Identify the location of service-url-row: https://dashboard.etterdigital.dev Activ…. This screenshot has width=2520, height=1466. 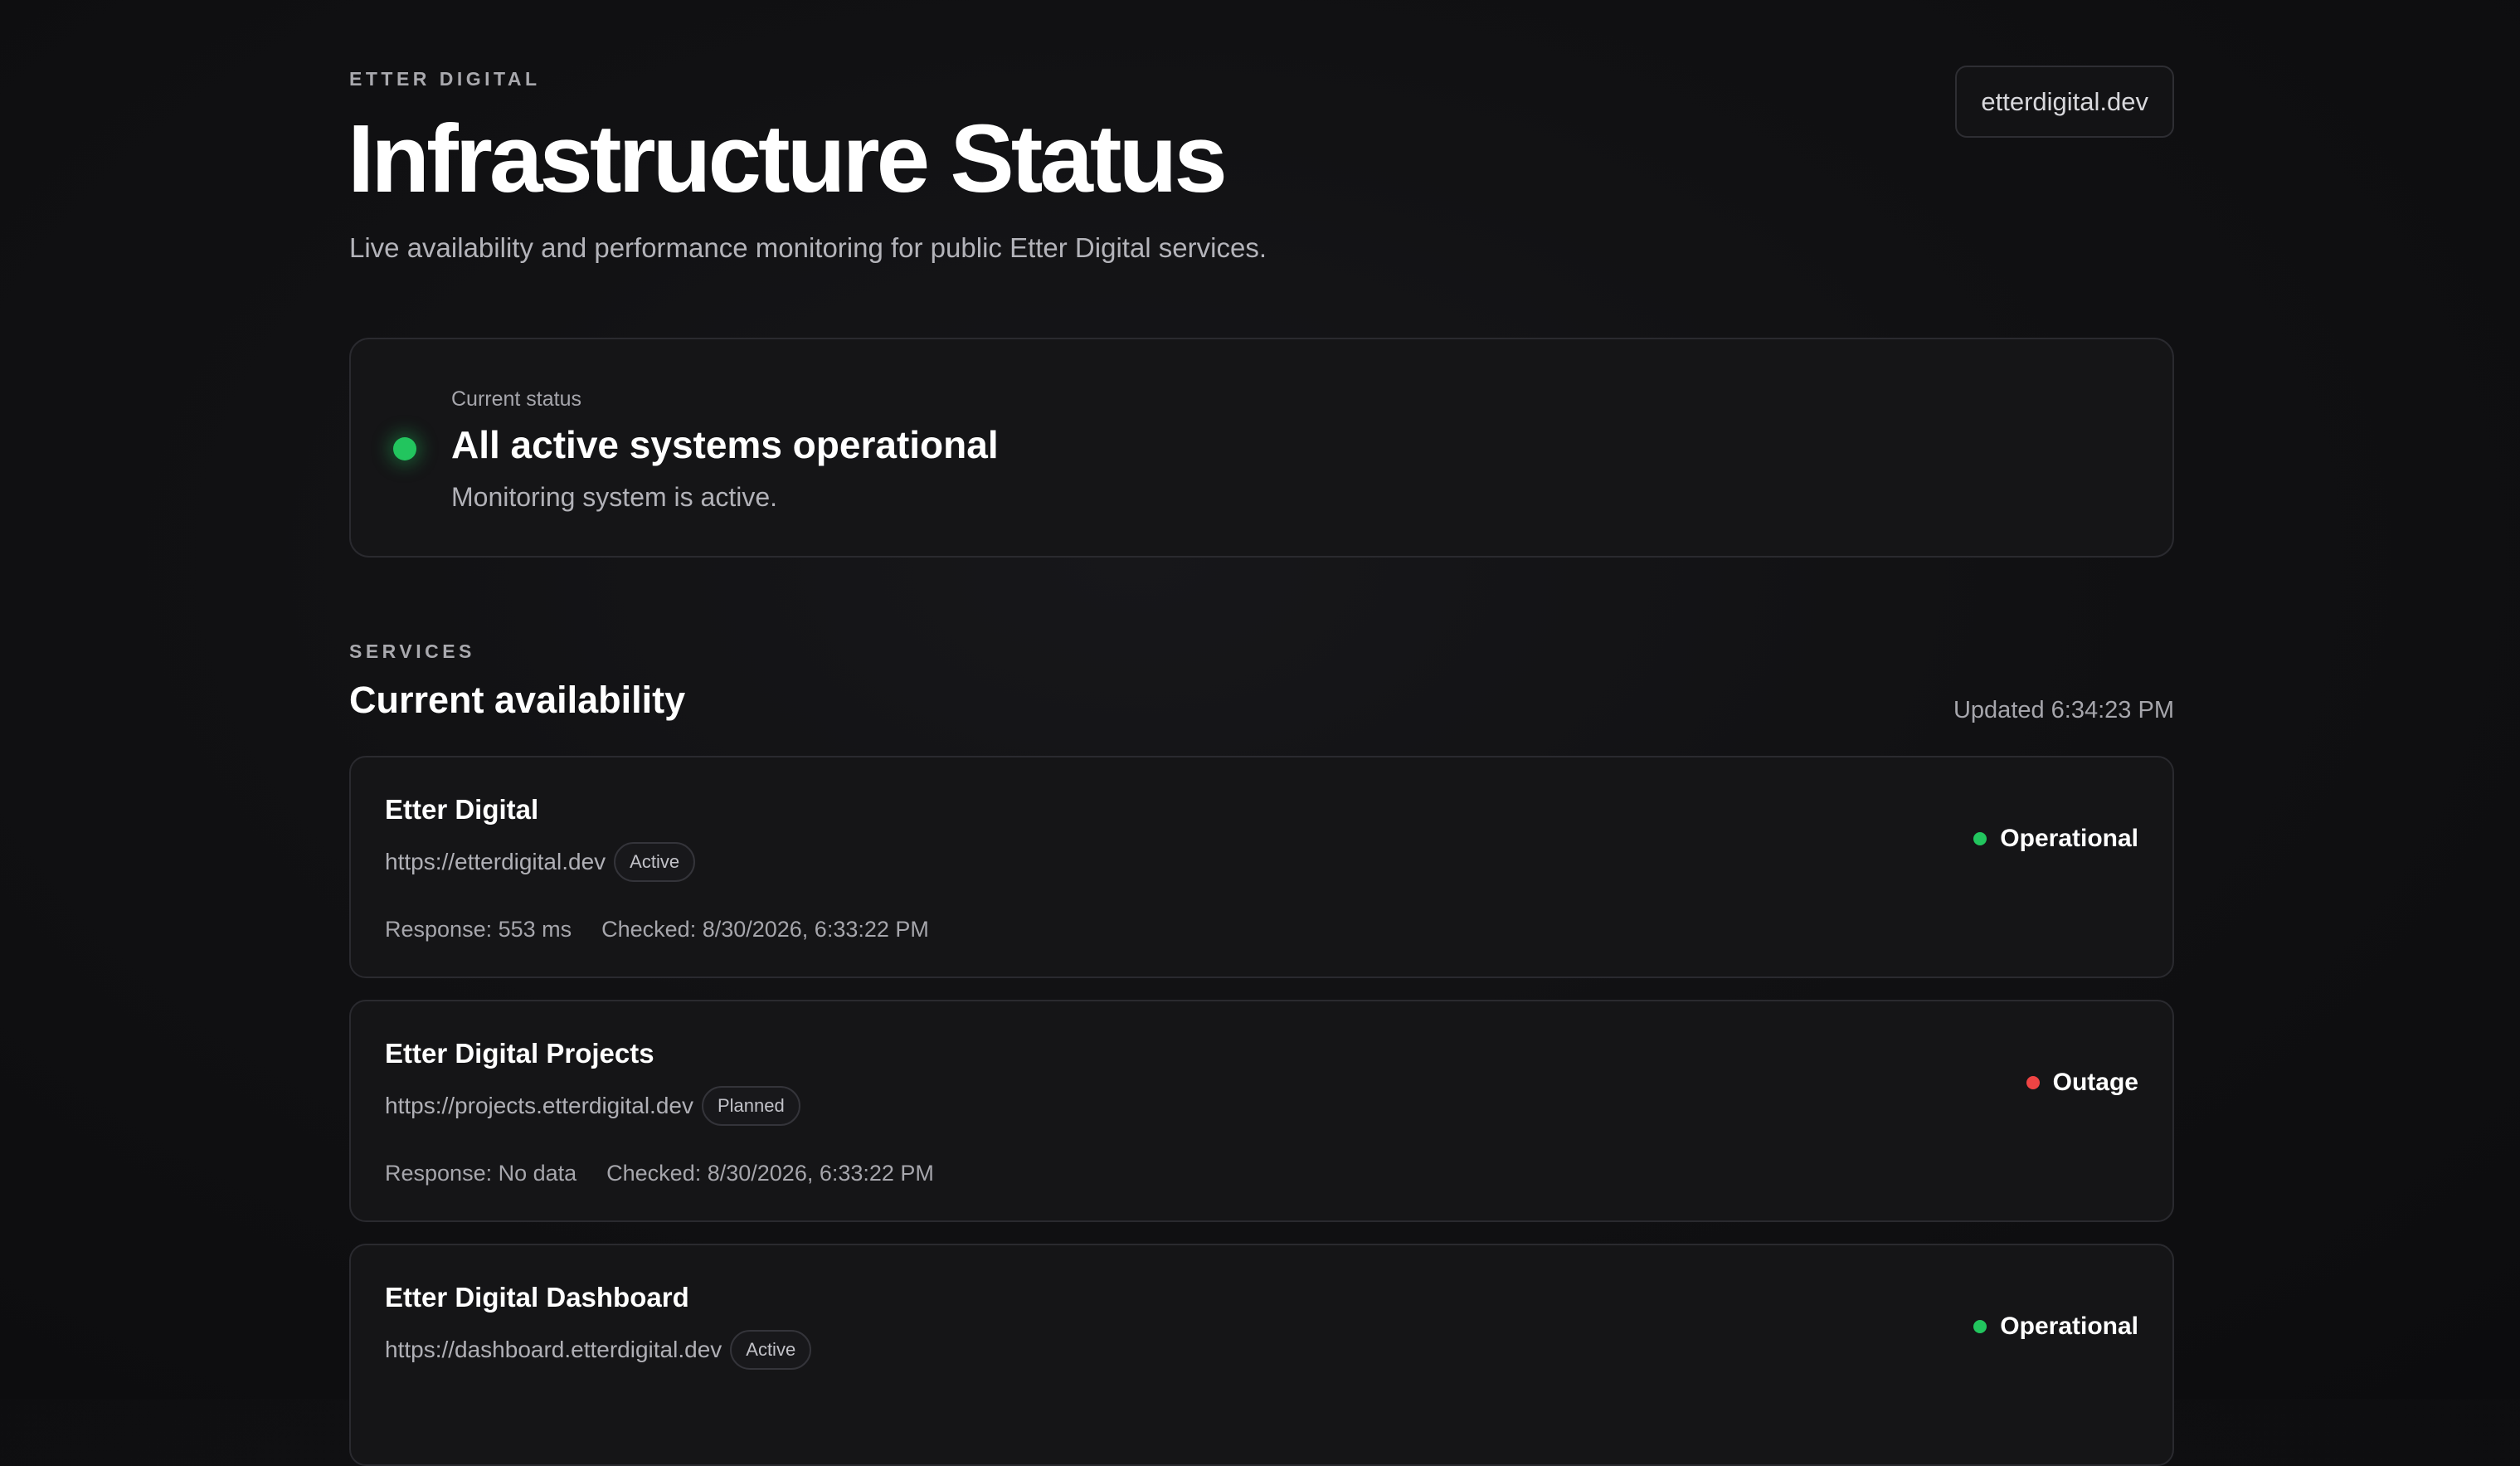
(598, 1350).